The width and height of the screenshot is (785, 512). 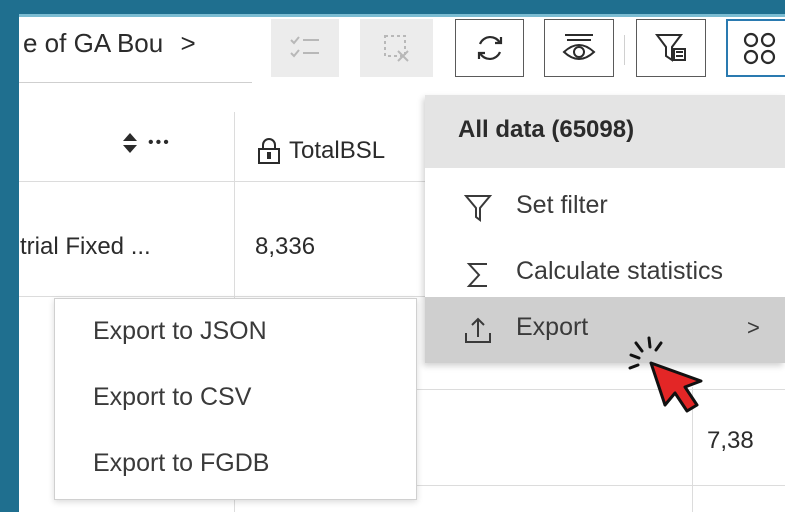 I want to click on pointer-cursor-icon, so click(x=665, y=374).